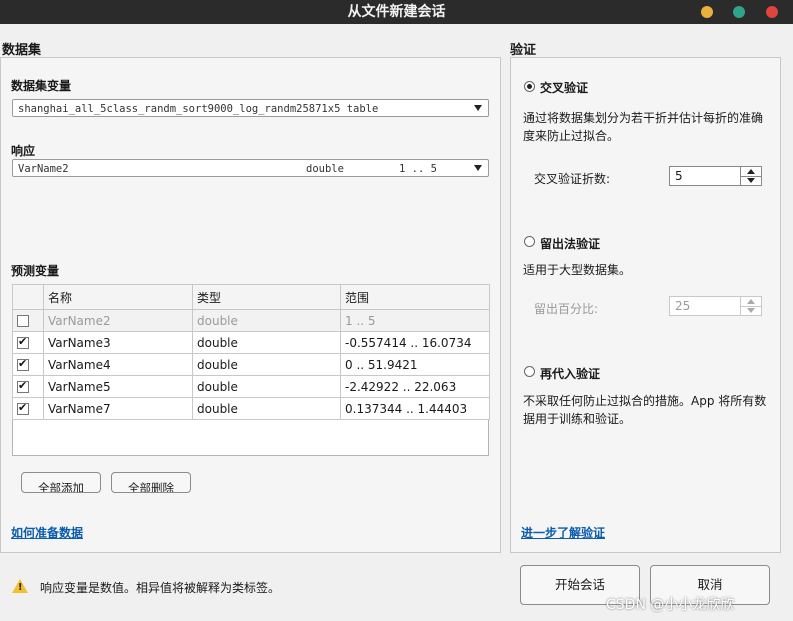  Describe the element at coordinates (325, 169) in the screenshot. I see `response-type: double` at that location.